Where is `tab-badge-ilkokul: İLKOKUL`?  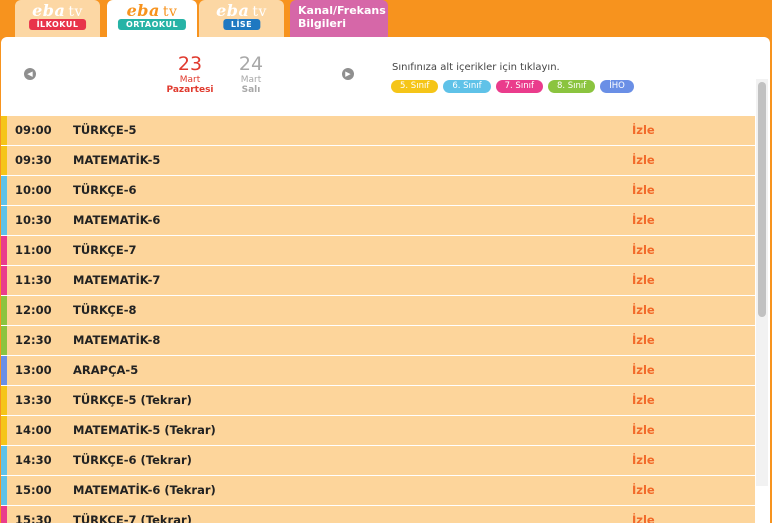
tab-badge-ilkokul: İLKOKUL is located at coordinates (57, 24).